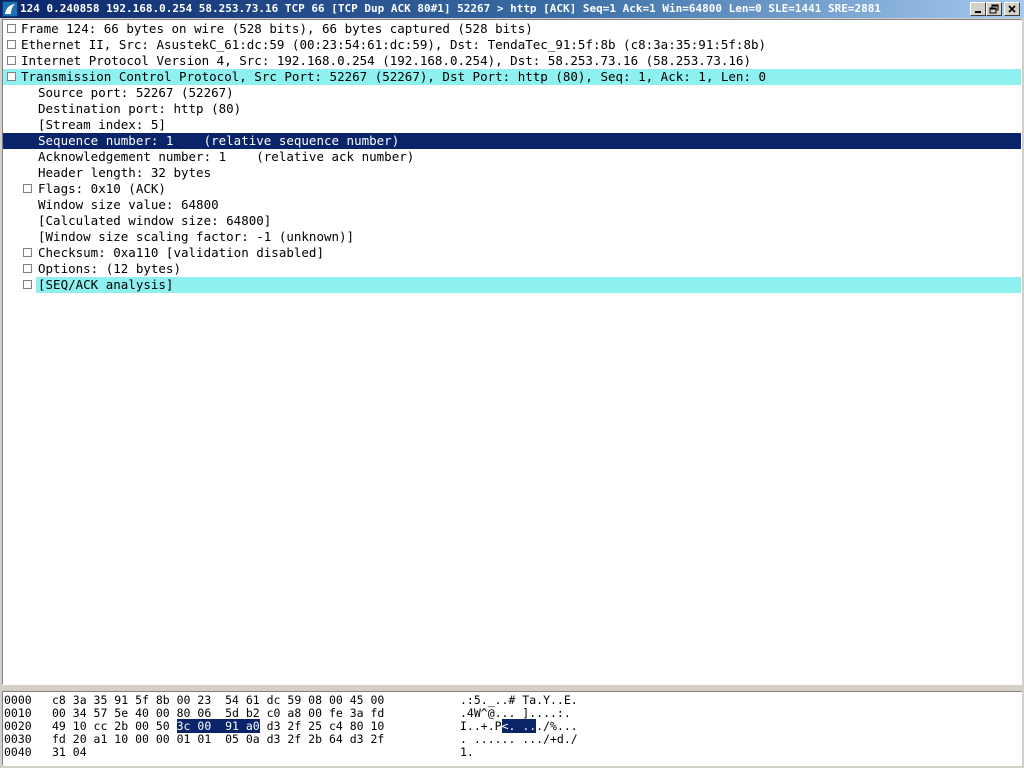  I want to click on tree-item-flags: Flags: 0x10 (ACK), so click(512, 189).